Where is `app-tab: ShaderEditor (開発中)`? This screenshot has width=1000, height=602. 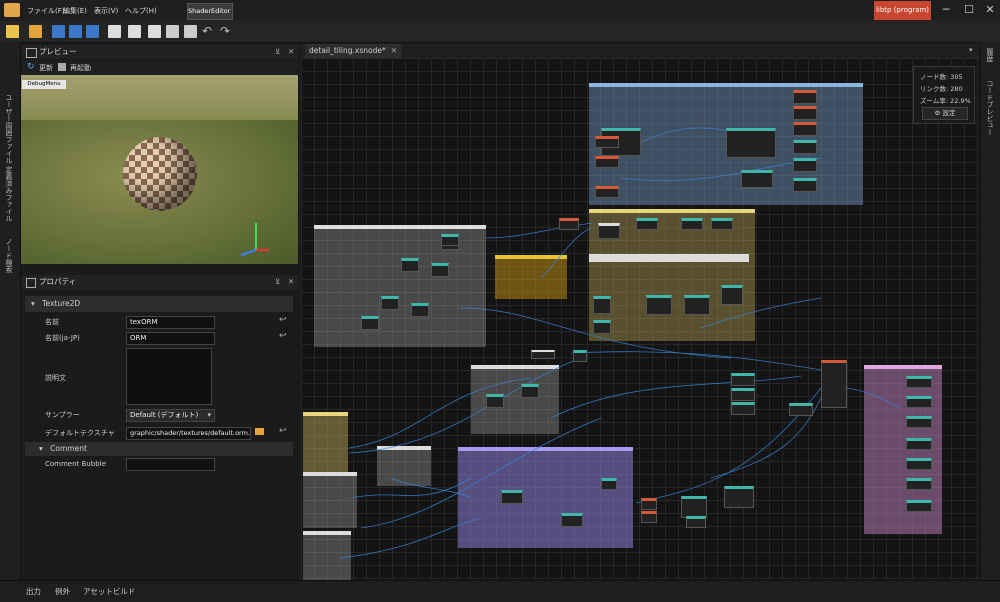 app-tab: ShaderEditor (開発中) is located at coordinates (210, 11).